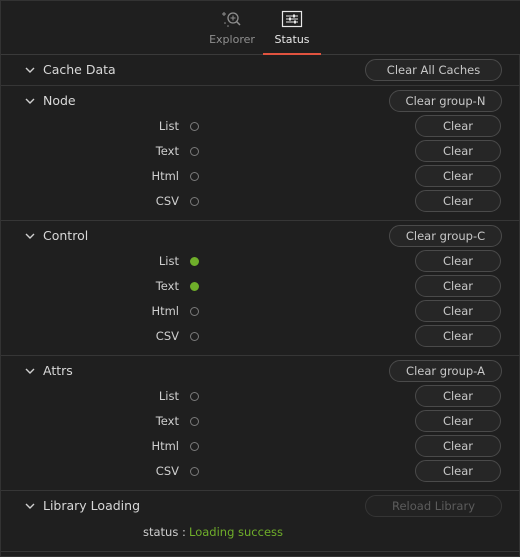 The image size is (520, 557). What do you see at coordinates (260, 311) in the screenshot?
I see `control-row-html: Html Clear` at bounding box center [260, 311].